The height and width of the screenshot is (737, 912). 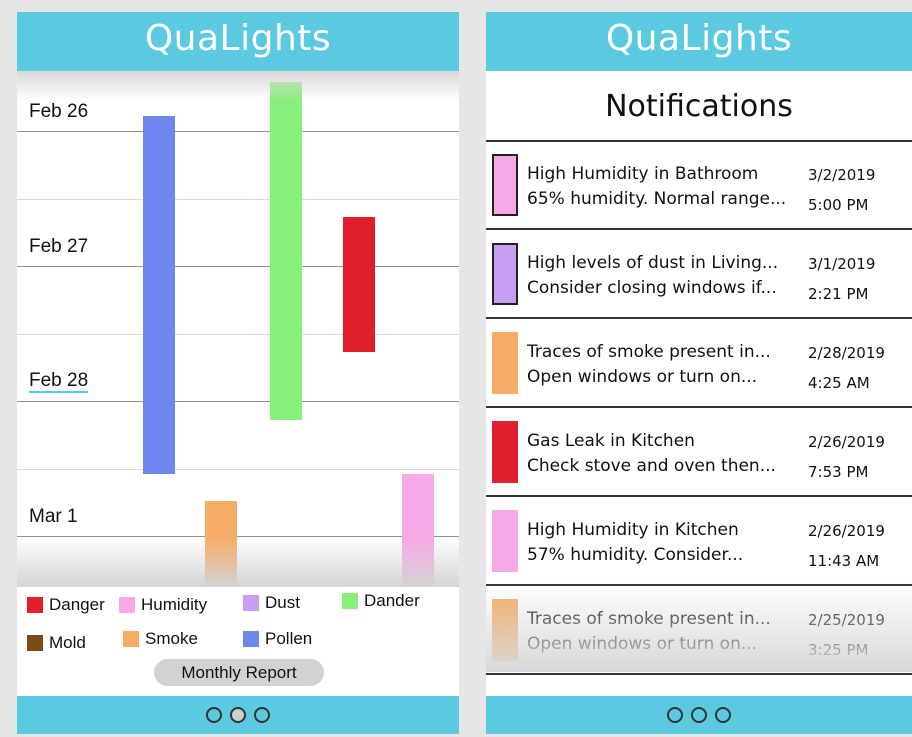 What do you see at coordinates (238, 86) in the screenshot?
I see `chart-top-shade` at bounding box center [238, 86].